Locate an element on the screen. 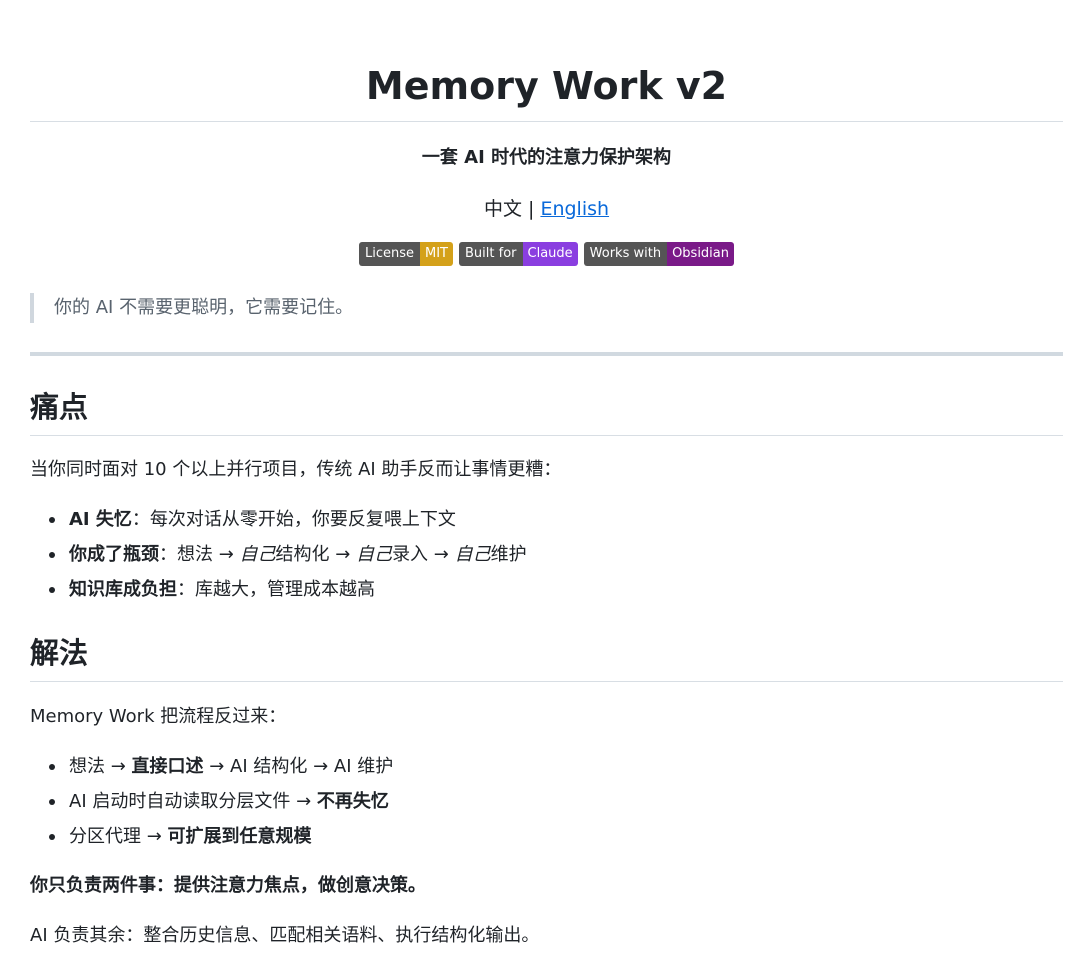  list-item: AI 启动时自动读取分层文件 → 不再失忆 is located at coordinates (211, 805).